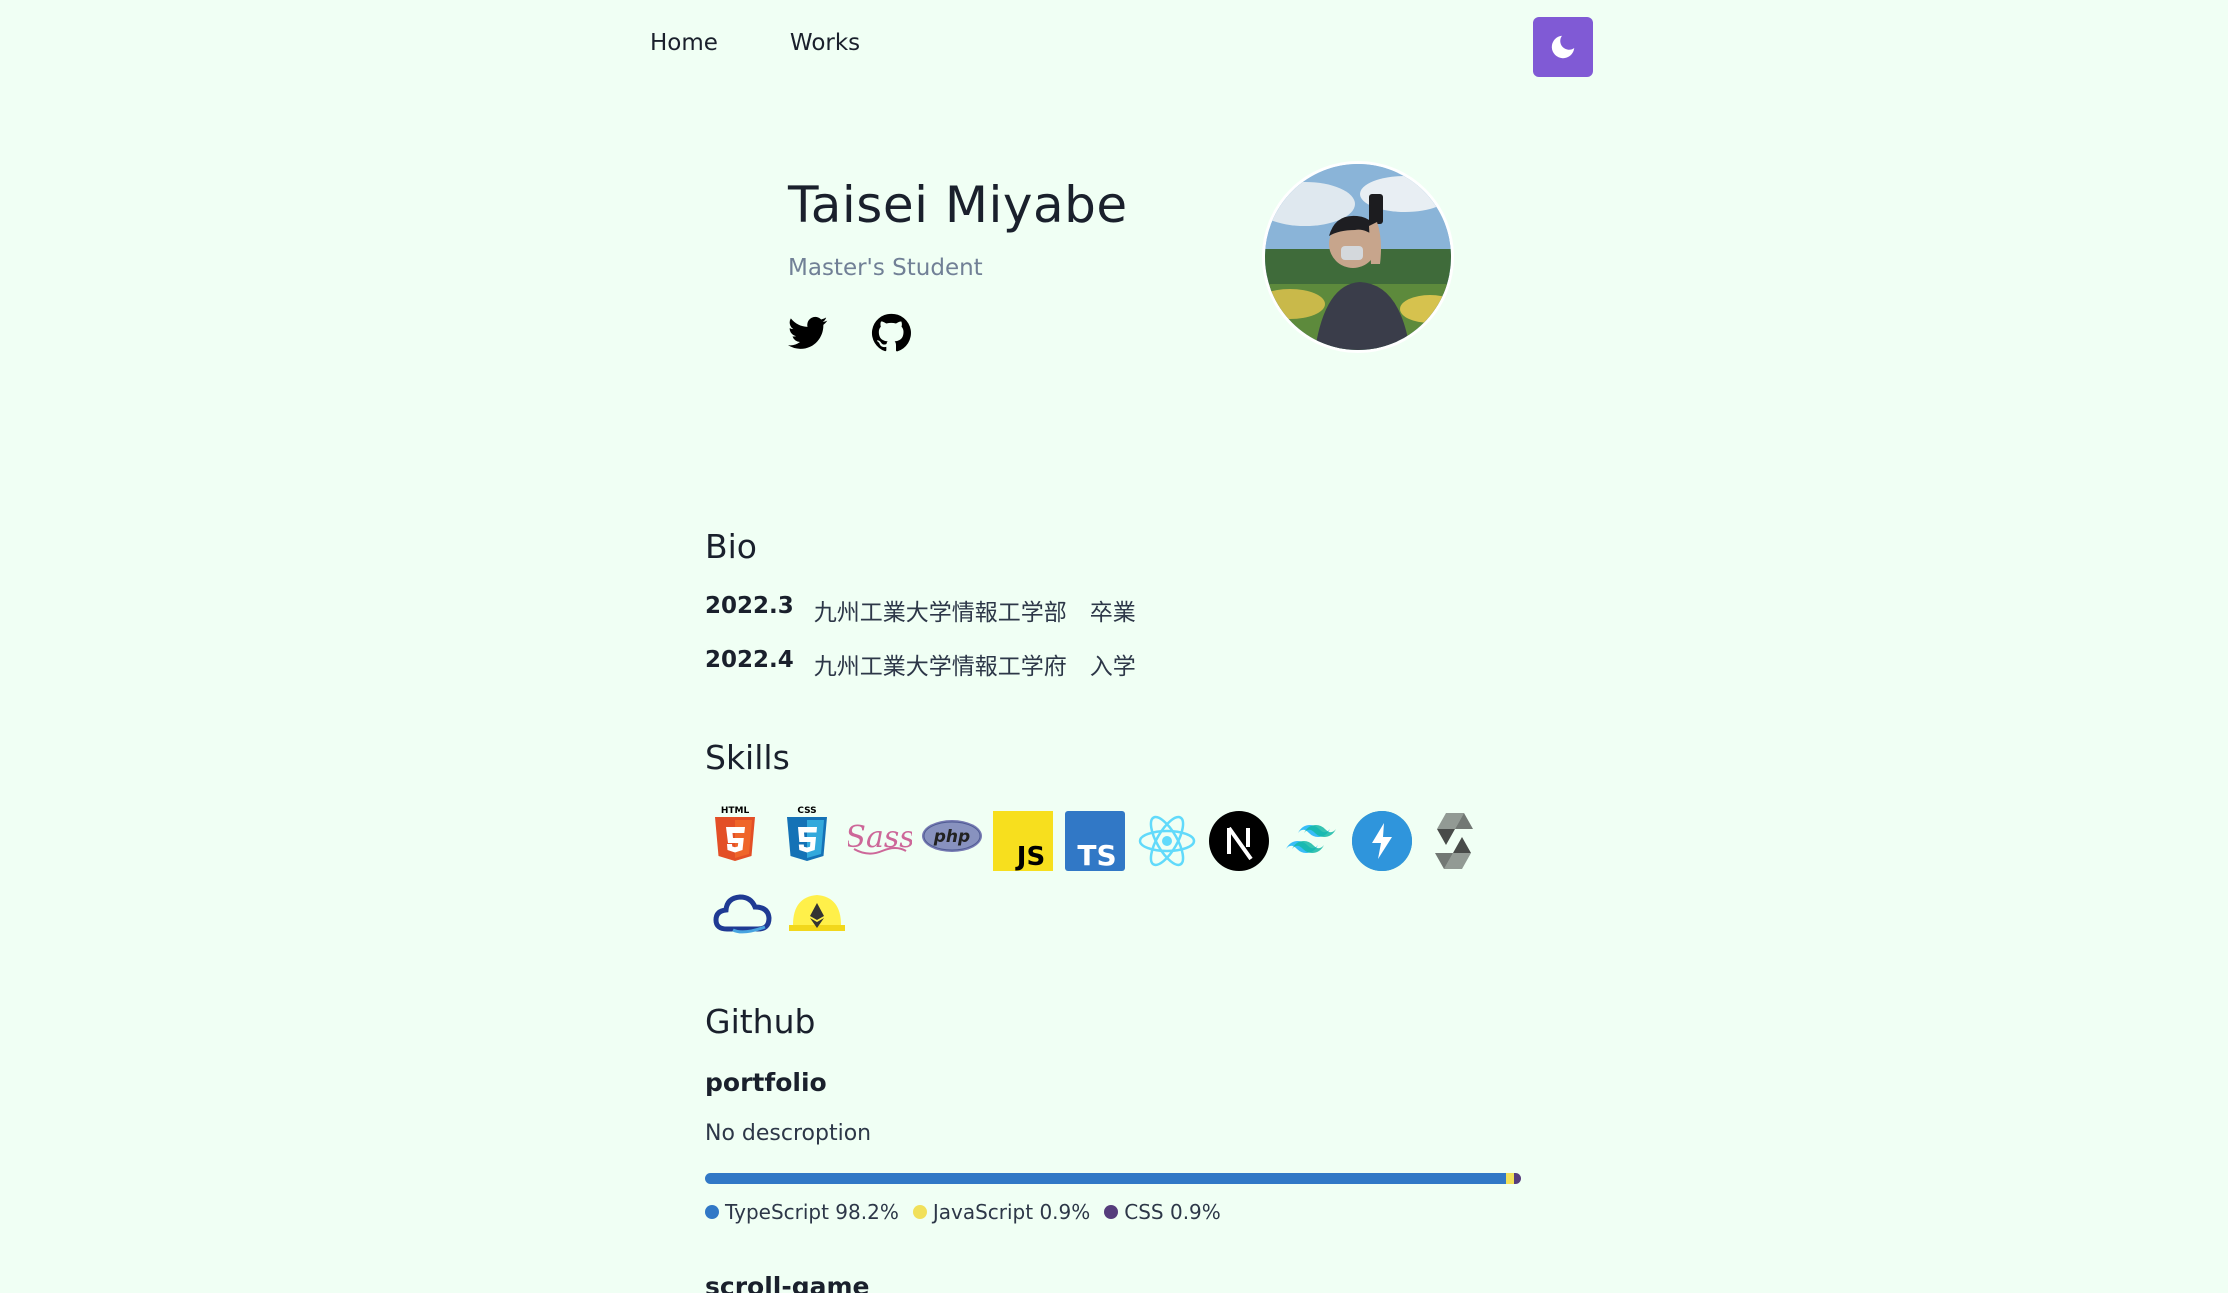  What do you see at coordinates (735, 811) in the screenshot?
I see `html-label: HTML` at bounding box center [735, 811].